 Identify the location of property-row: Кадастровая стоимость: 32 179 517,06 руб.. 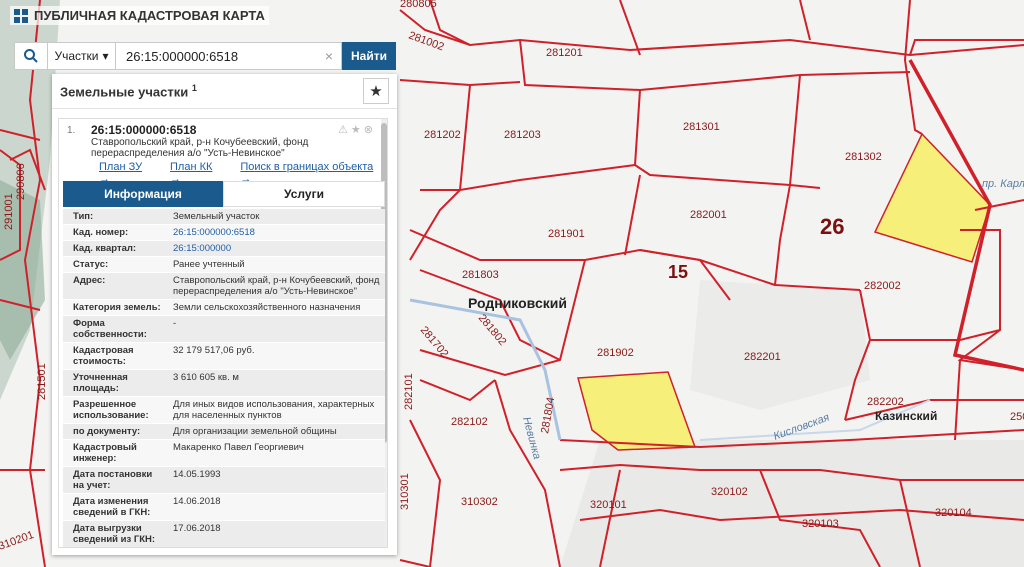
(224, 356).